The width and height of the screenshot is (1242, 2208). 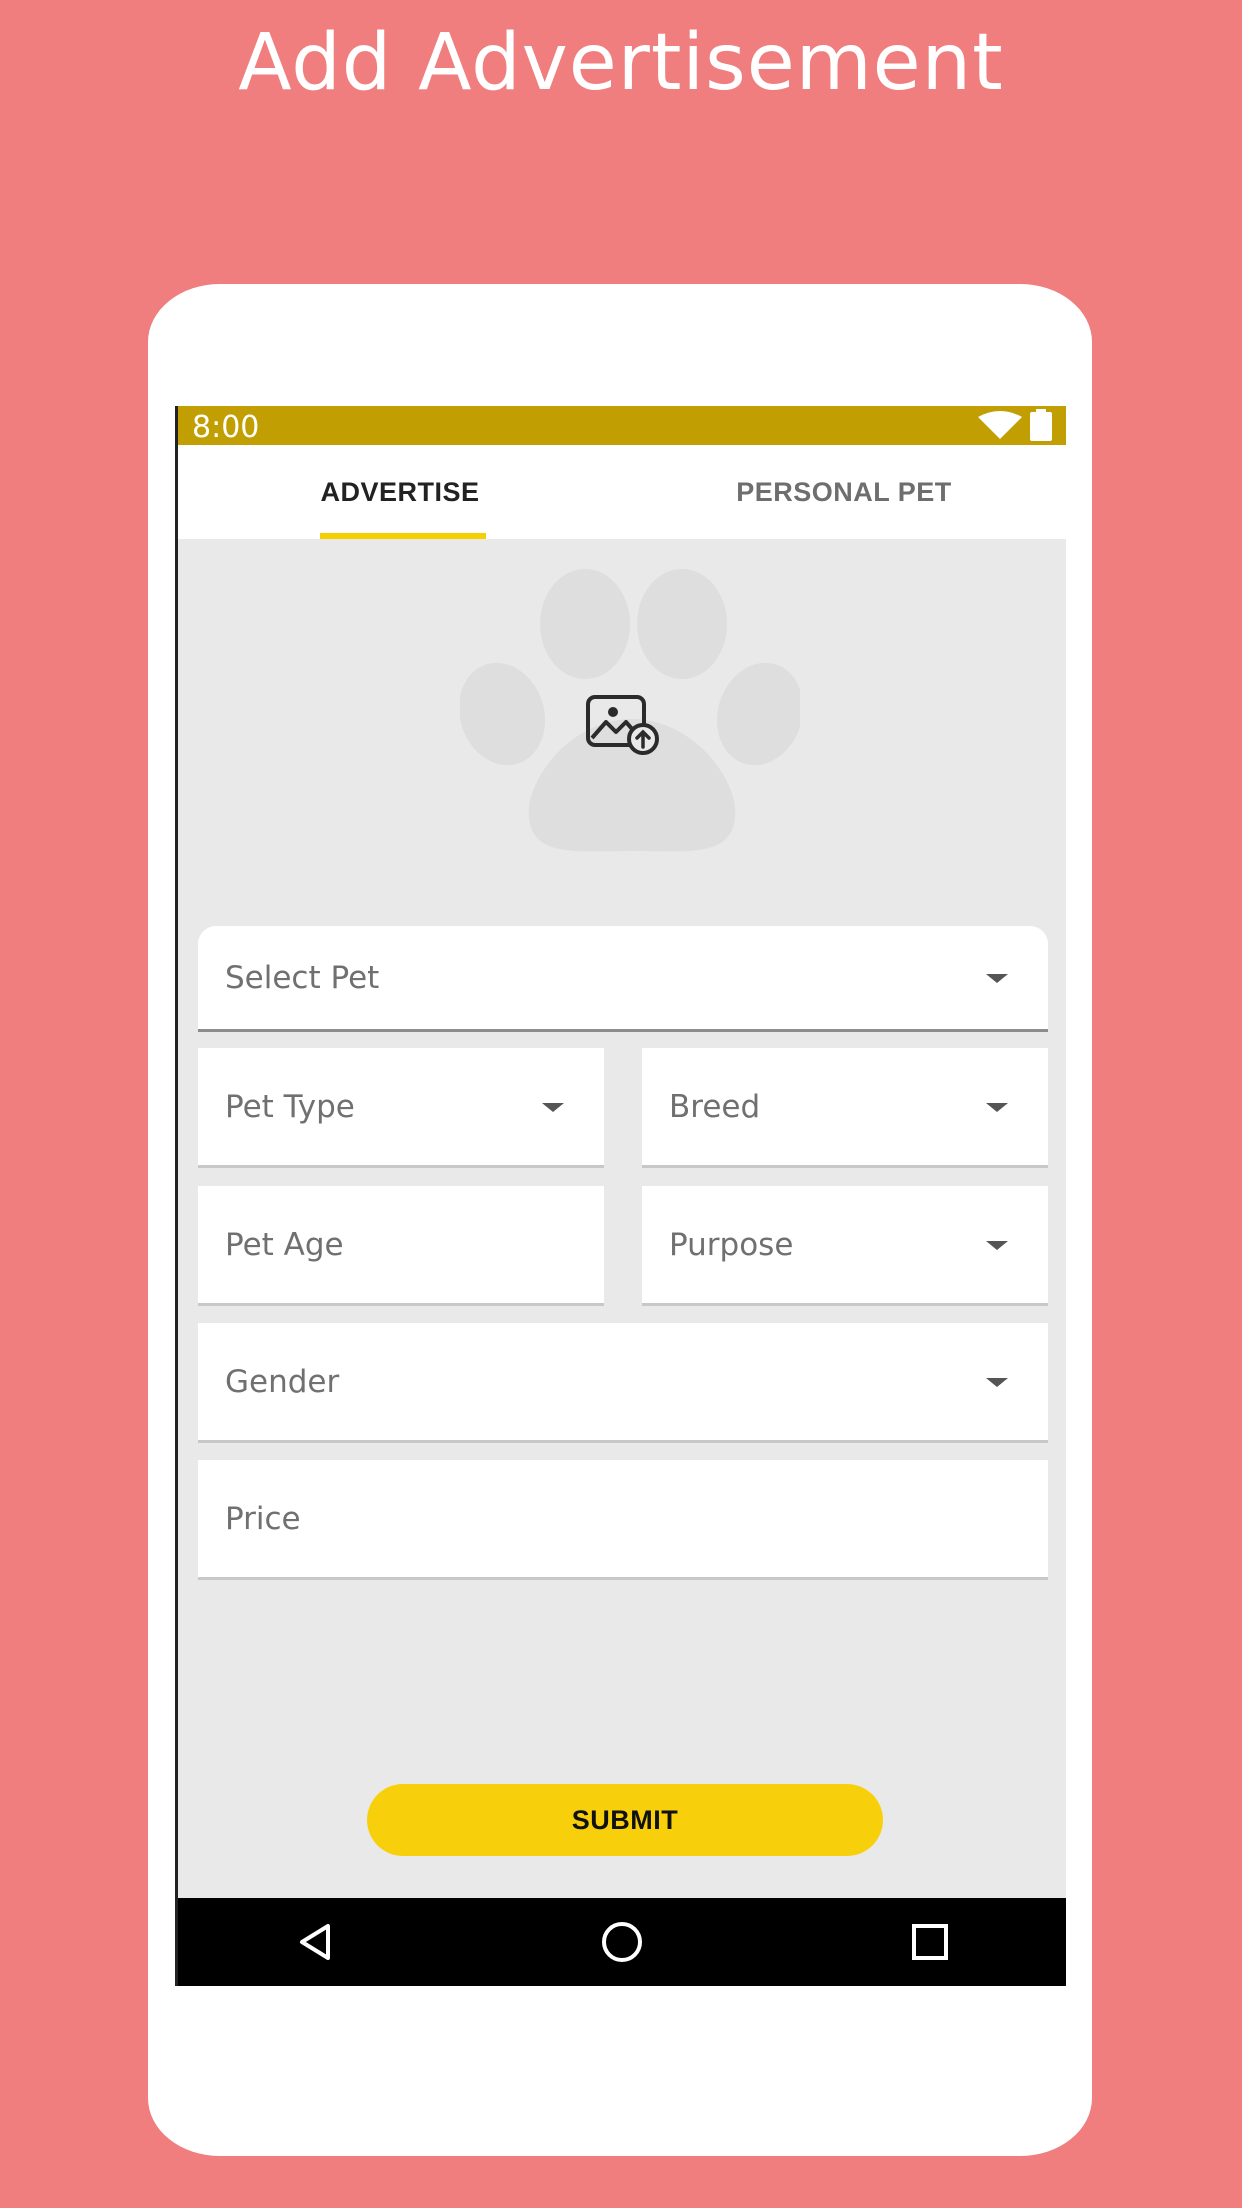 I want to click on status-icons, so click(x=1015, y=425).